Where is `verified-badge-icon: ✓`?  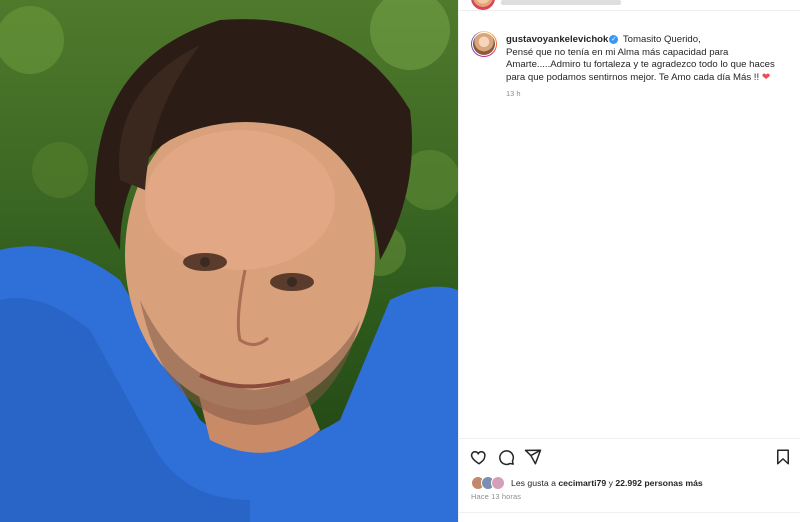 verified-badge-icon: ✓ is located at coordinates (614, 39).